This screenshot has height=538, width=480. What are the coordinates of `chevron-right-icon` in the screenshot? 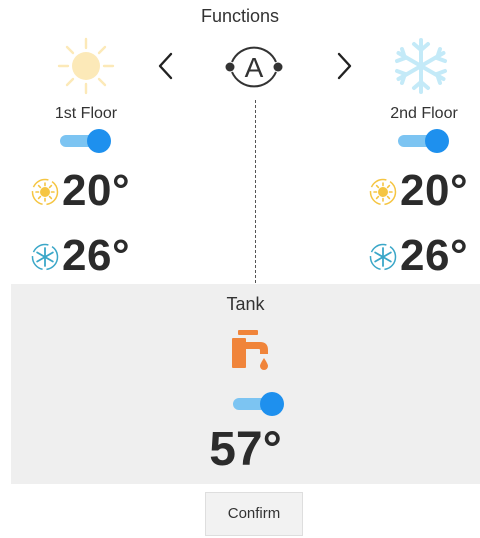 It's located at (344, 66).